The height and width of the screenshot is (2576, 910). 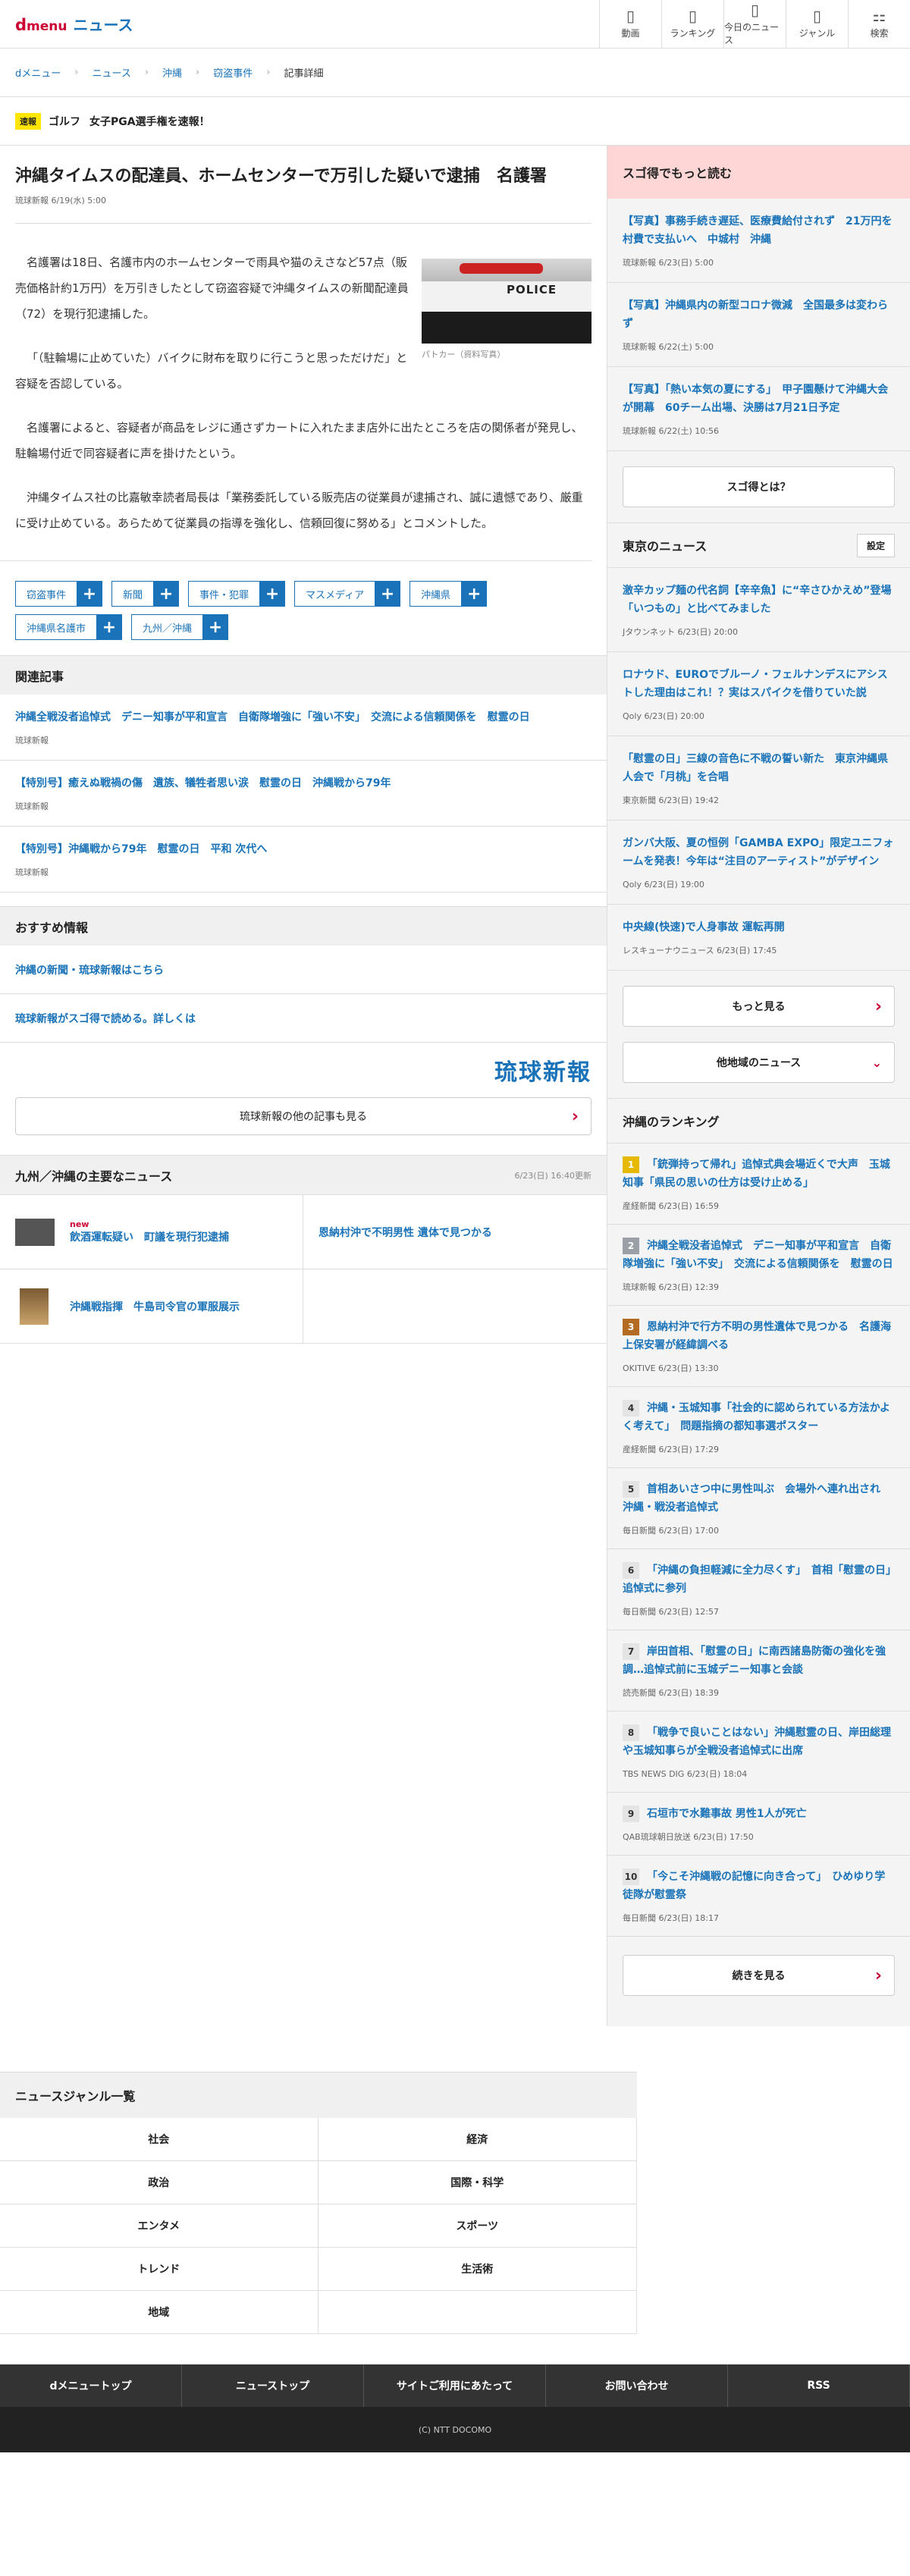 What do you see at coordinates (759, 1886) in the screenshot?
I see `ranking-title-link: 10 「今こそ沖縄戦の記憶に向き合って」 ひめゆり学徒隊が慰霊祭` at bounding box center [759, 1886].